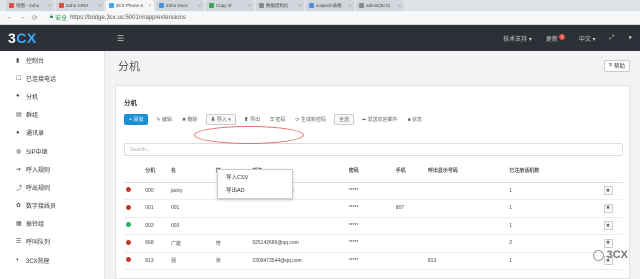  Describe the element at coordinates (190, 119) in the screenshot. I see `delete-button: ✖ 删除` at that location.